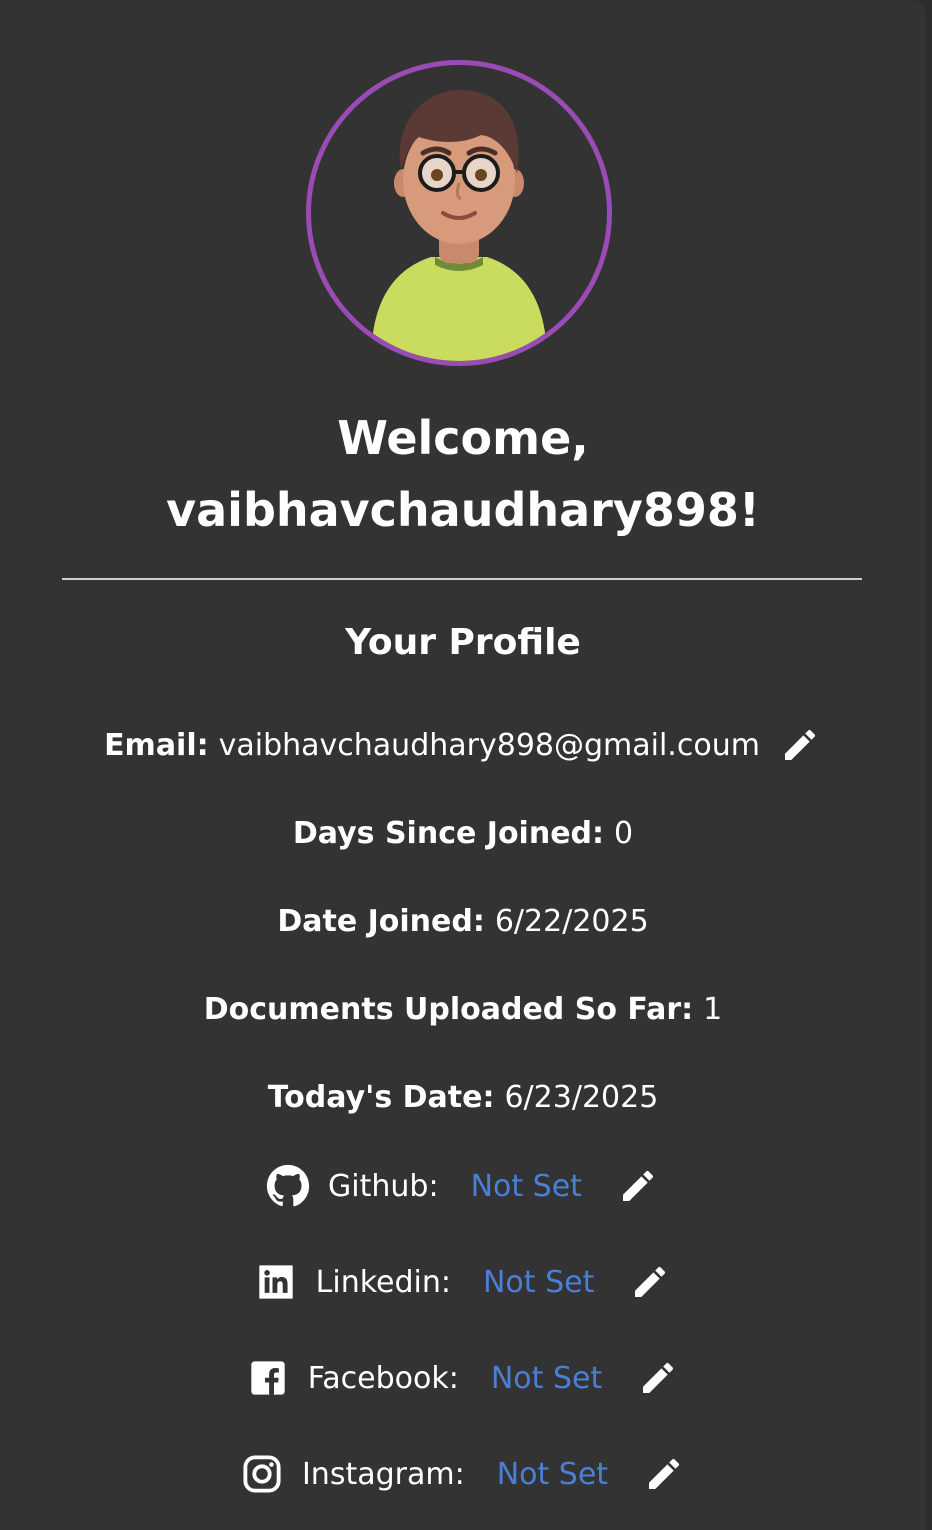 The image size is (932, 1530). I want to click on edit-facebook-button, so click(658, 1378).